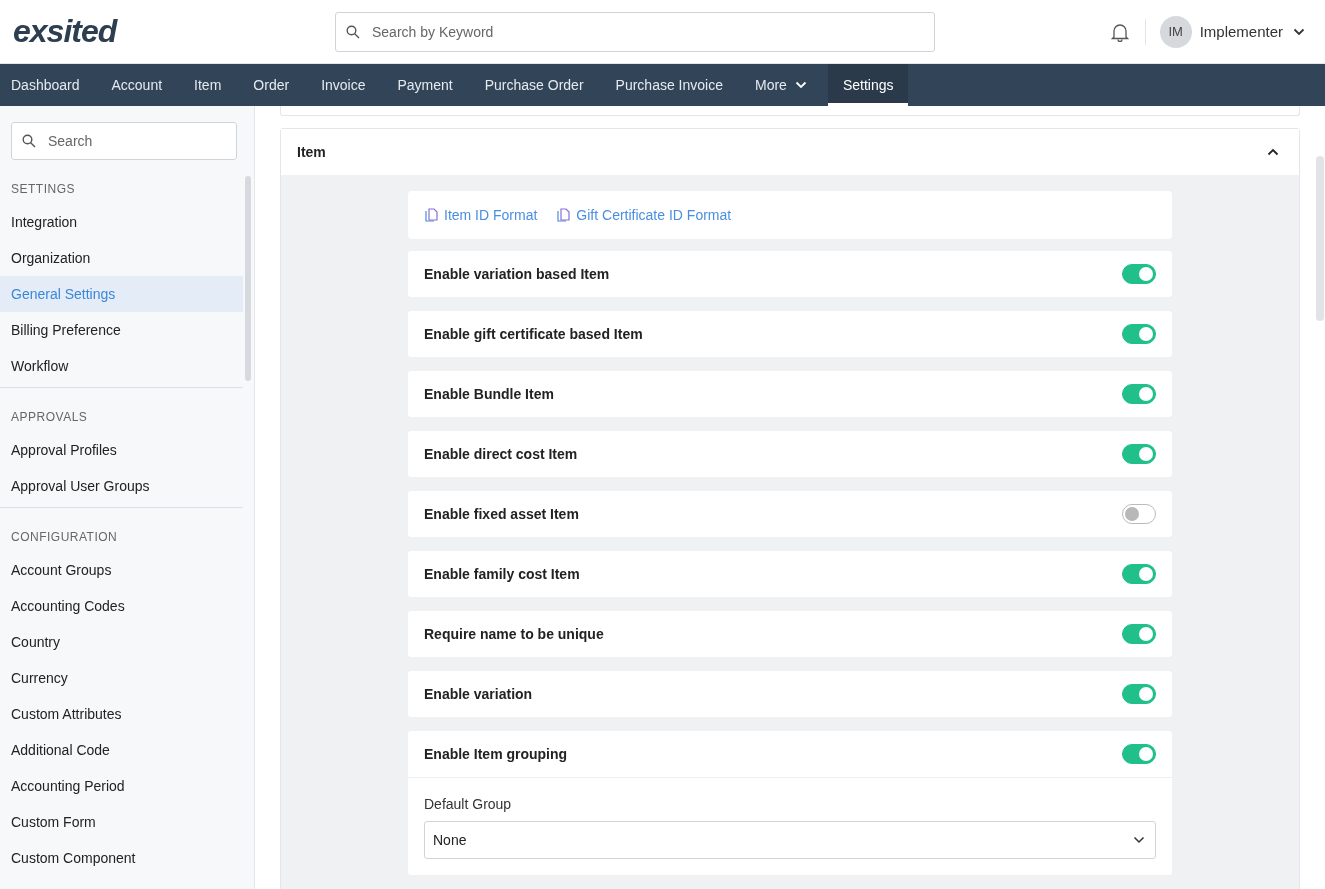 The height and width of the screenshot is (889, 1325). Describe the element at coordinates (489, 394) in the screenshot. I see `setting-label: Enable Bundle Item` at that location.